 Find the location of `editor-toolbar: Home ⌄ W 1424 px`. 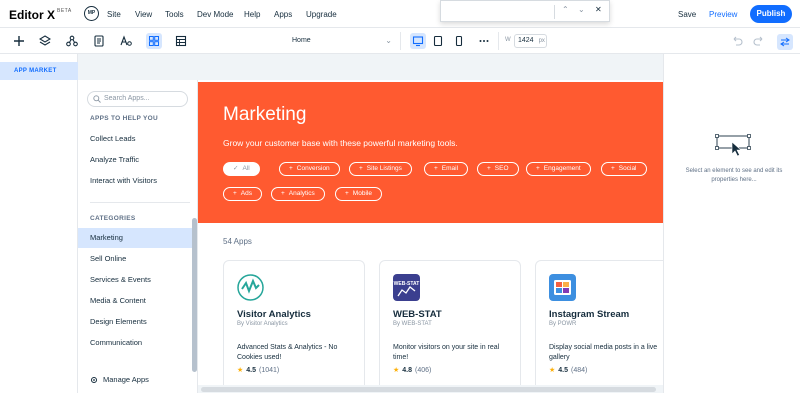

editor-toolbar: Home ⌄ W 1424 px is located at coordinates (400, 41).